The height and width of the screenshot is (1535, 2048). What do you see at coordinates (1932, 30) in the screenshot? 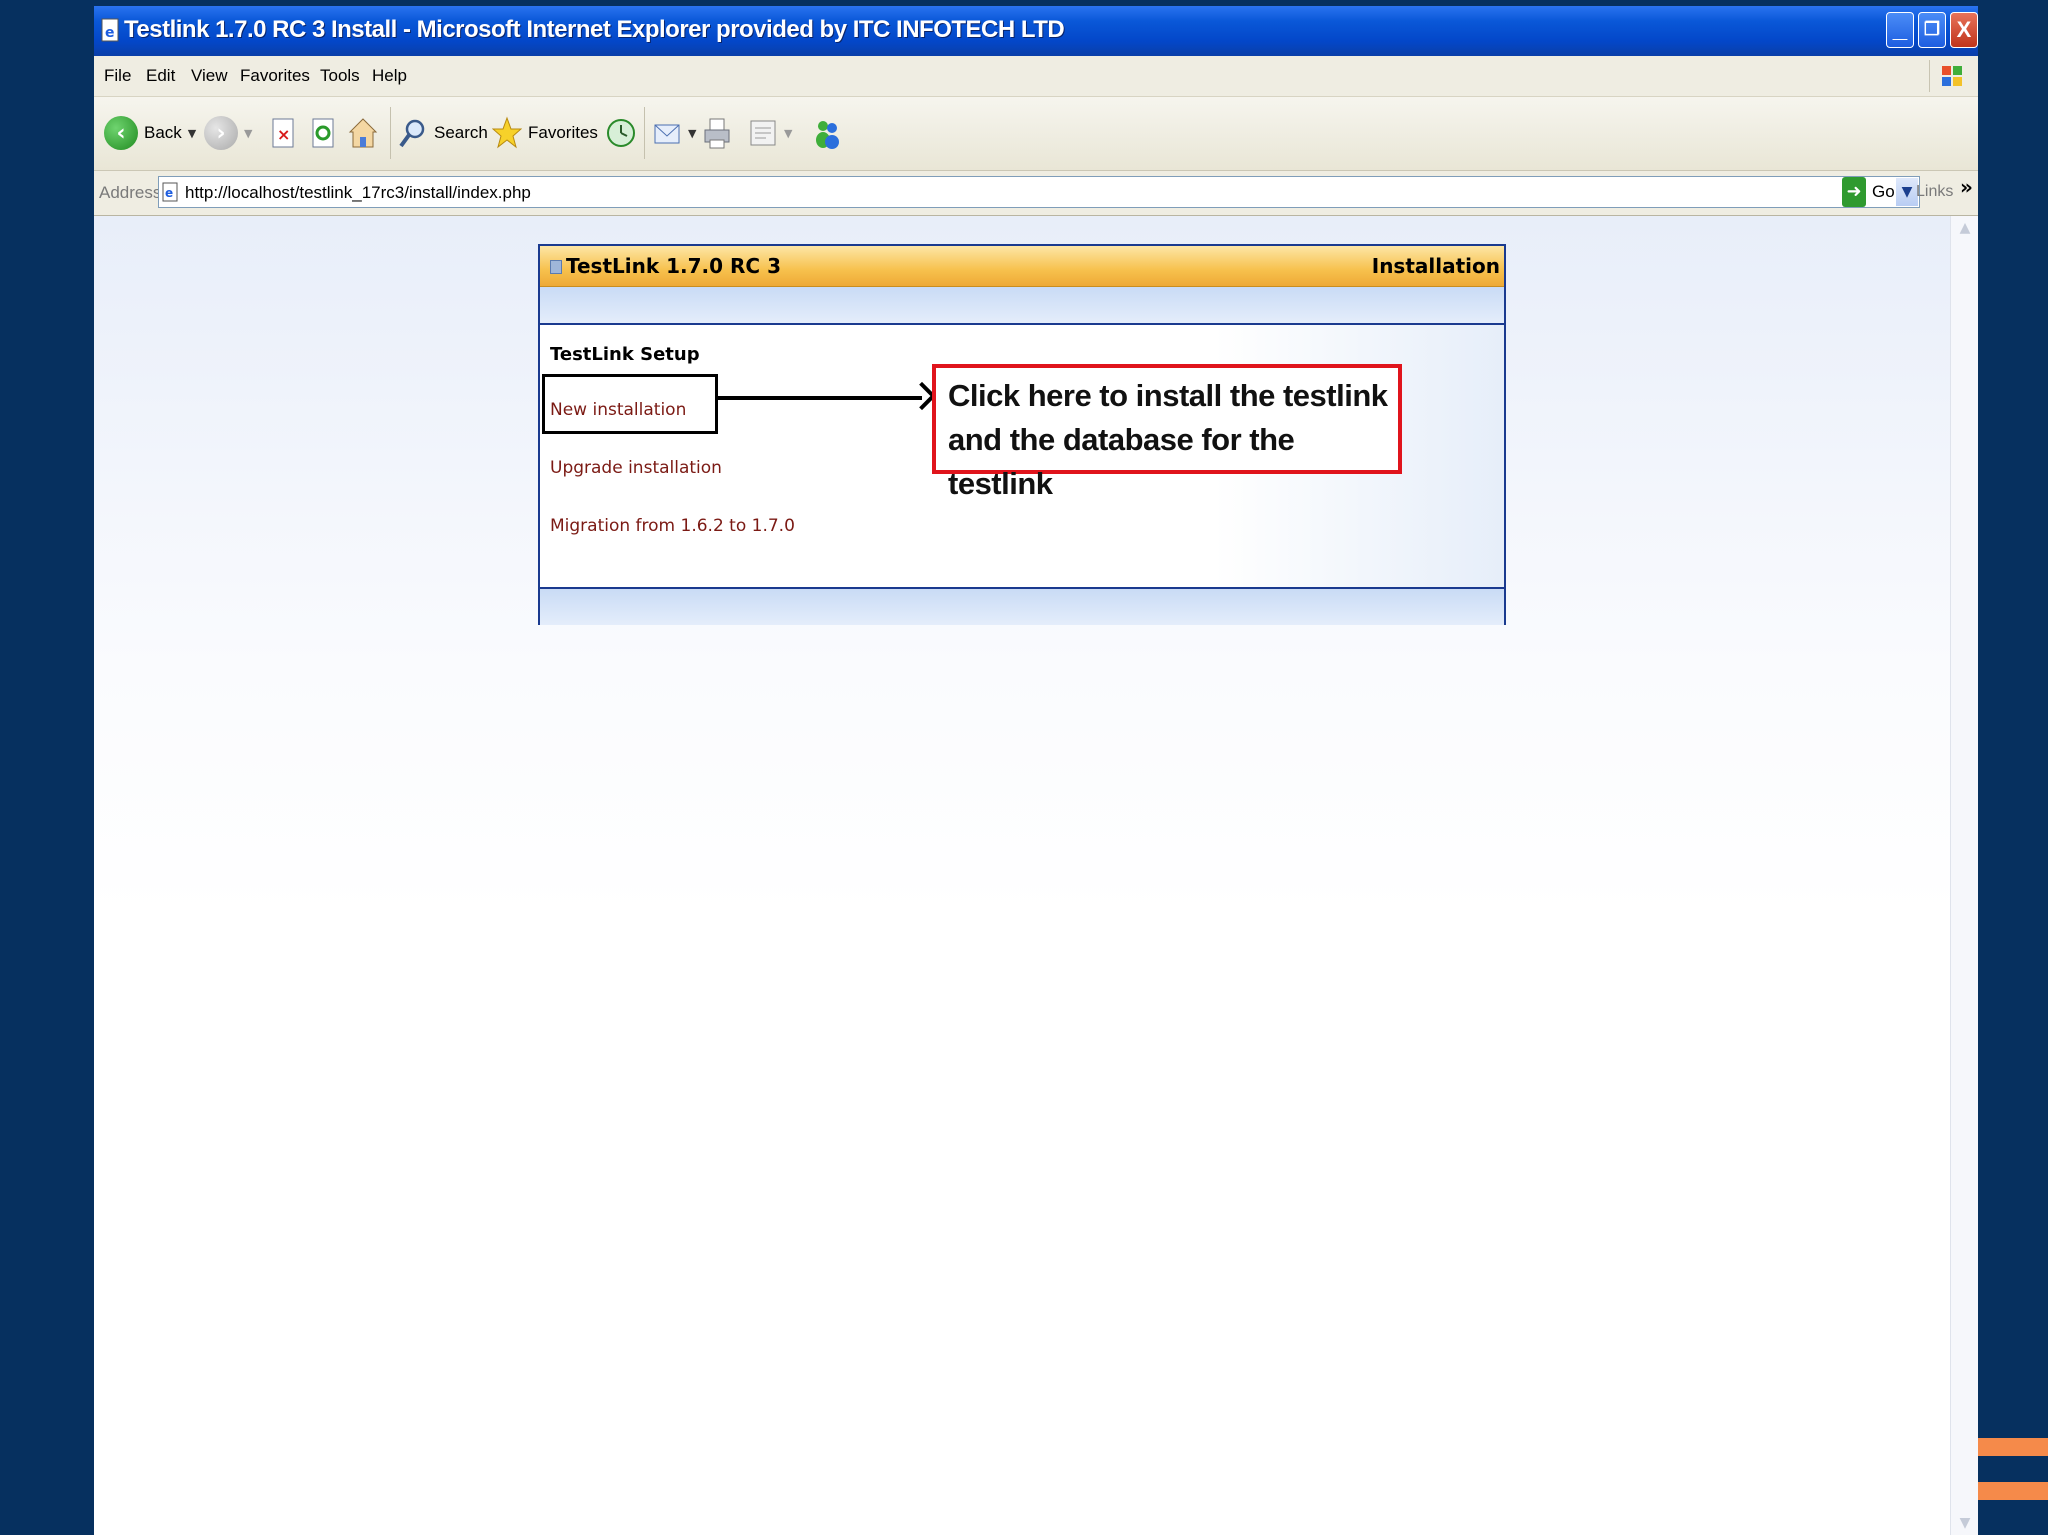
I see `maximize-button: ❐` at bounding box center [1932, 30].